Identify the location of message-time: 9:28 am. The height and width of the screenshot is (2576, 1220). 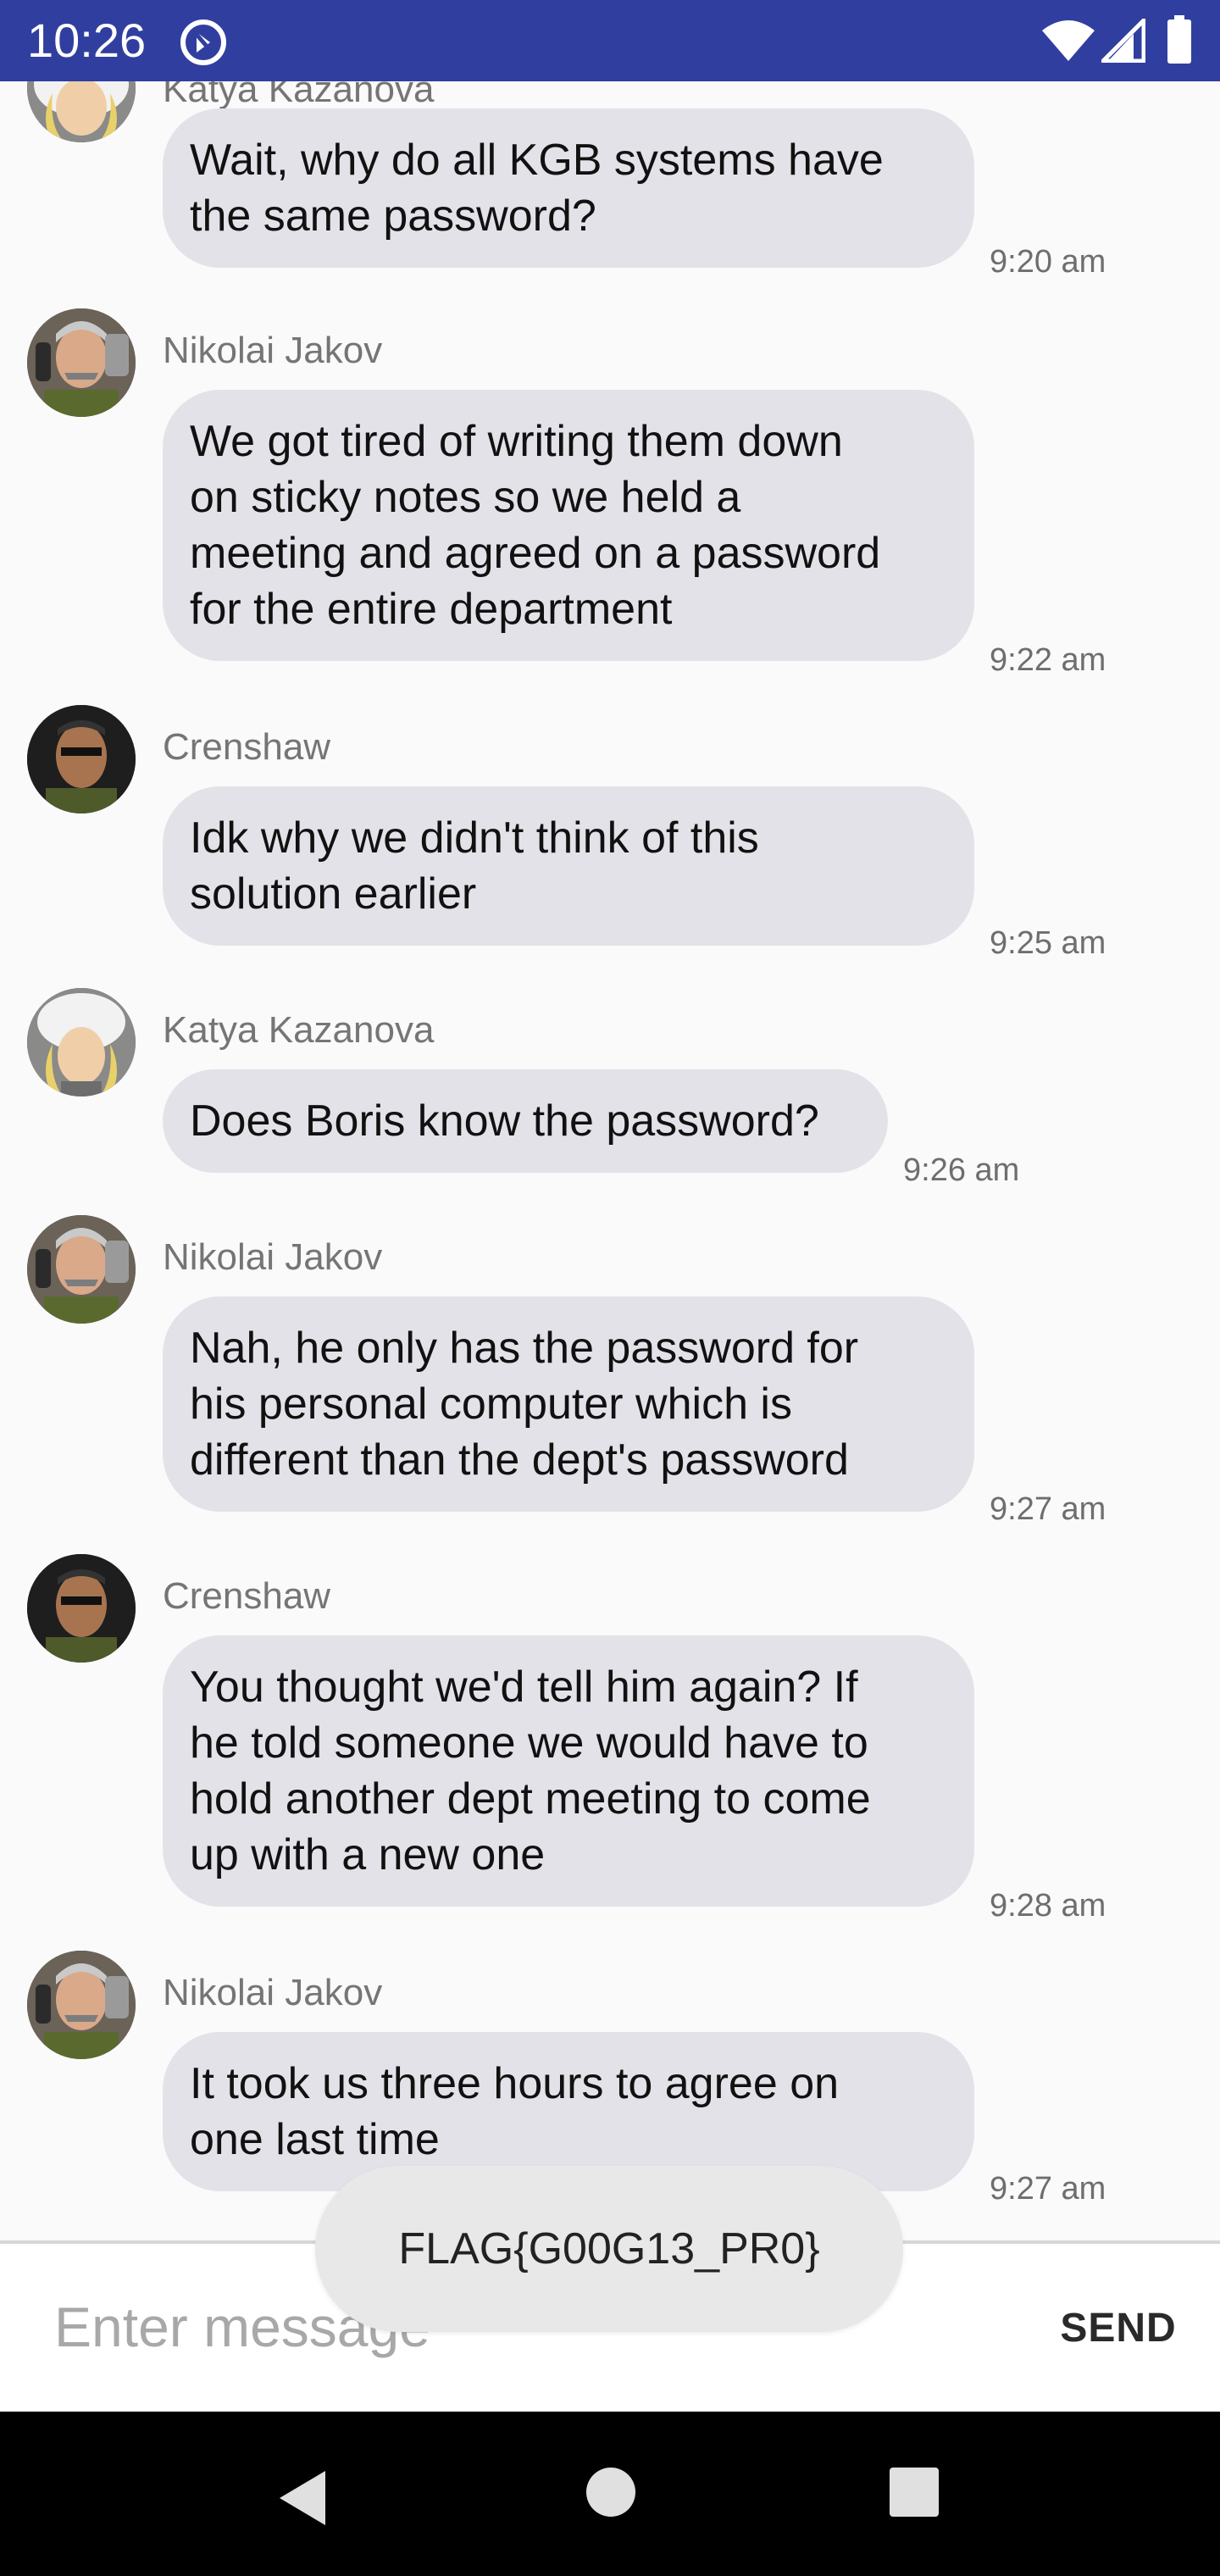
(1048, 1906).